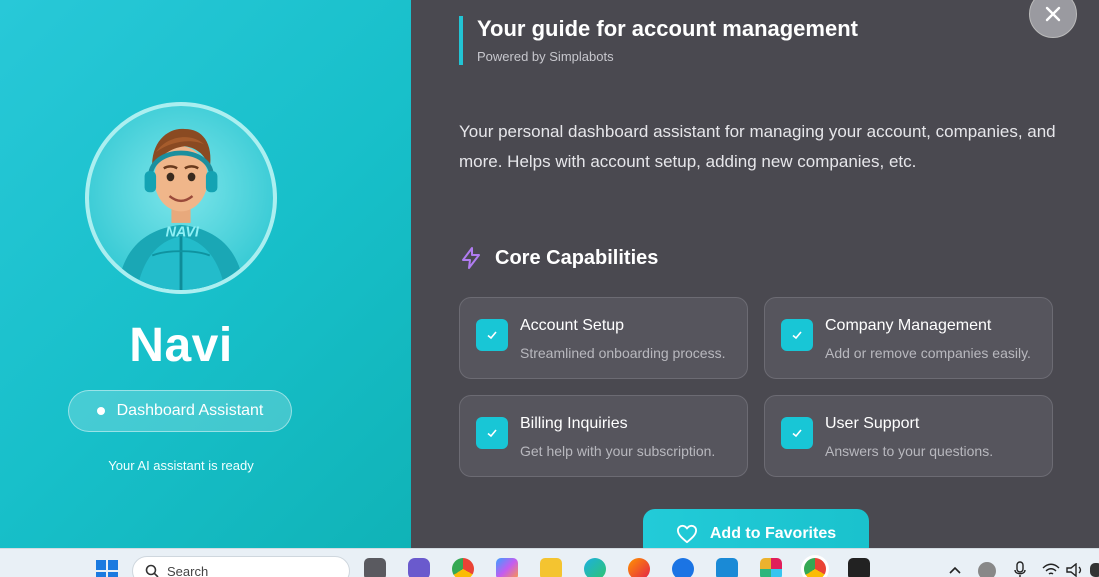  Describe the element at coordinates (190, 410) in the screenshot. I see `role-label: Dashboard Assistant` at that location.